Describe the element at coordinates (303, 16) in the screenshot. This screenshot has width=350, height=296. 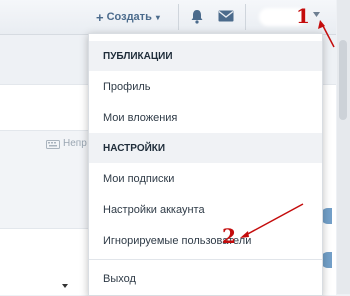
I see `annotation-marker-1: 1` at that location.